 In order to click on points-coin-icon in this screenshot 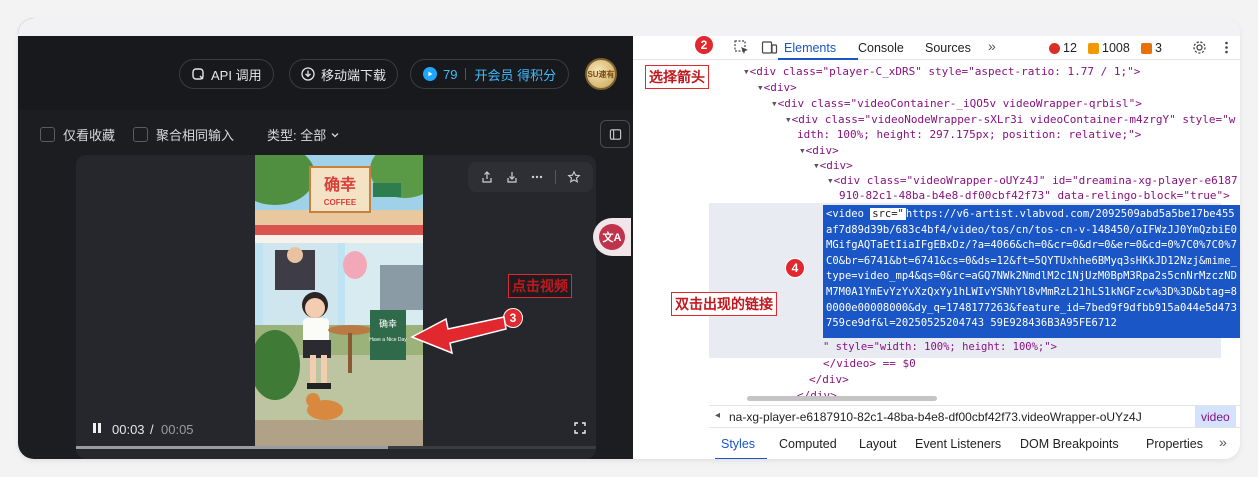, I will do `click(430, 74)`.